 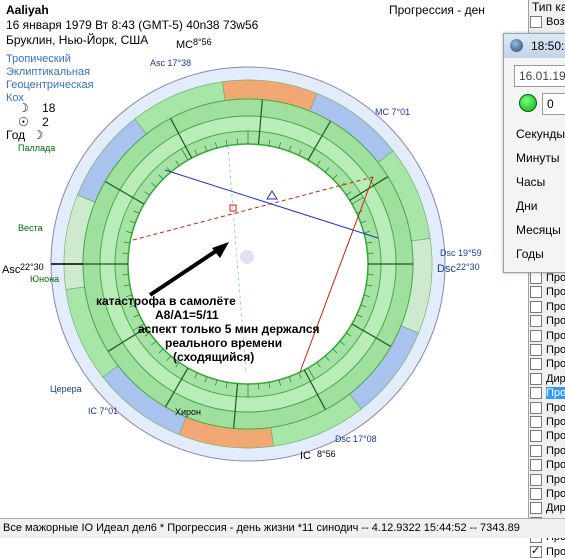 What do you see at coordinates (213, 357) in the screenshot?
I see `annotation-line-5: (сходящийся)` at bounding box center [213, 357].